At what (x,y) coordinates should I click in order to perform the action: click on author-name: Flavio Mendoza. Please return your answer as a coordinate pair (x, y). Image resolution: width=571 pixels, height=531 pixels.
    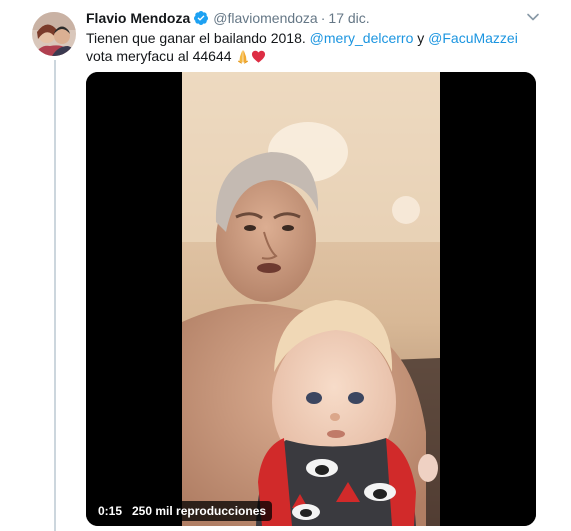
    Looking at the image, I should click on (138, 18).